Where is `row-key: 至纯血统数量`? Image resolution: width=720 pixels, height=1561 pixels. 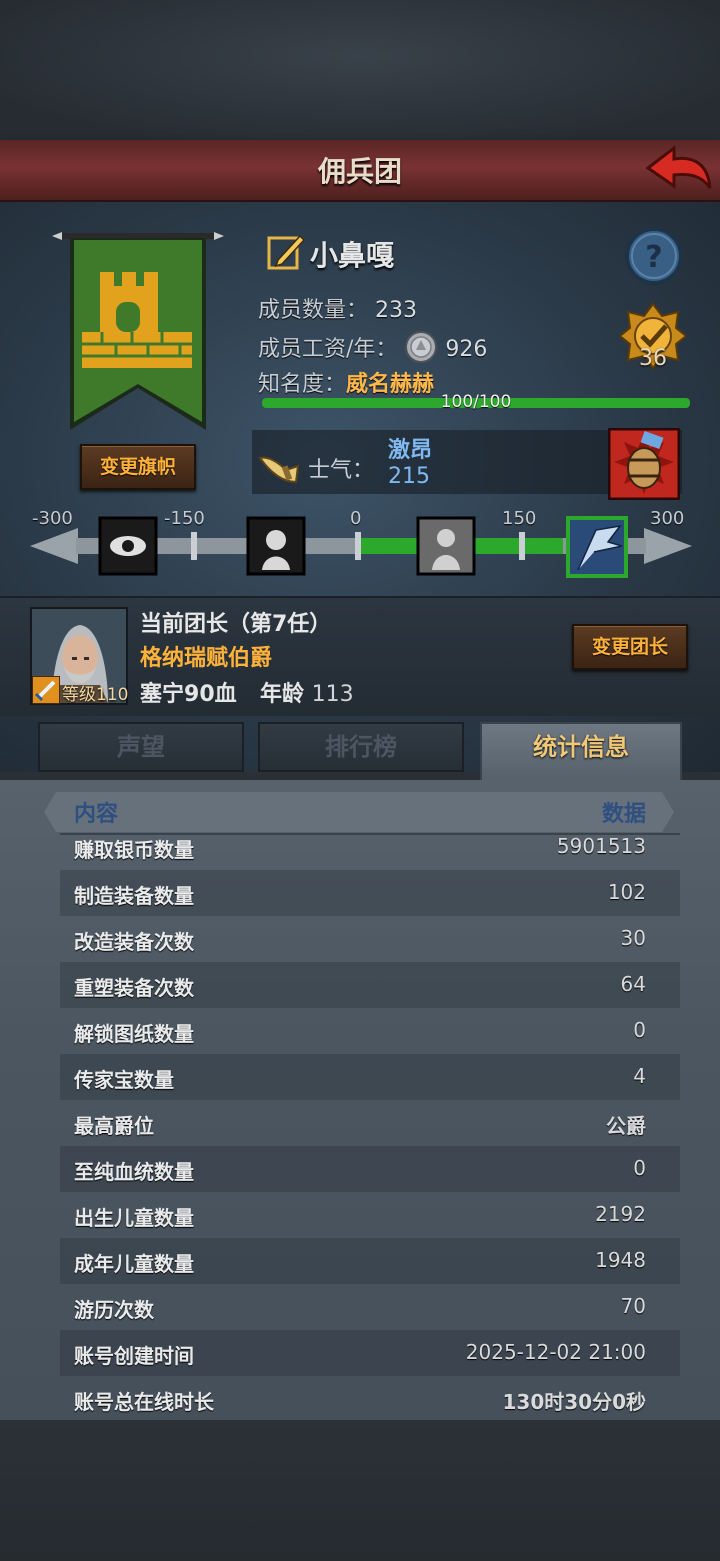 row-key: 至纯血统数量 is located at coordinates (134, 1172).